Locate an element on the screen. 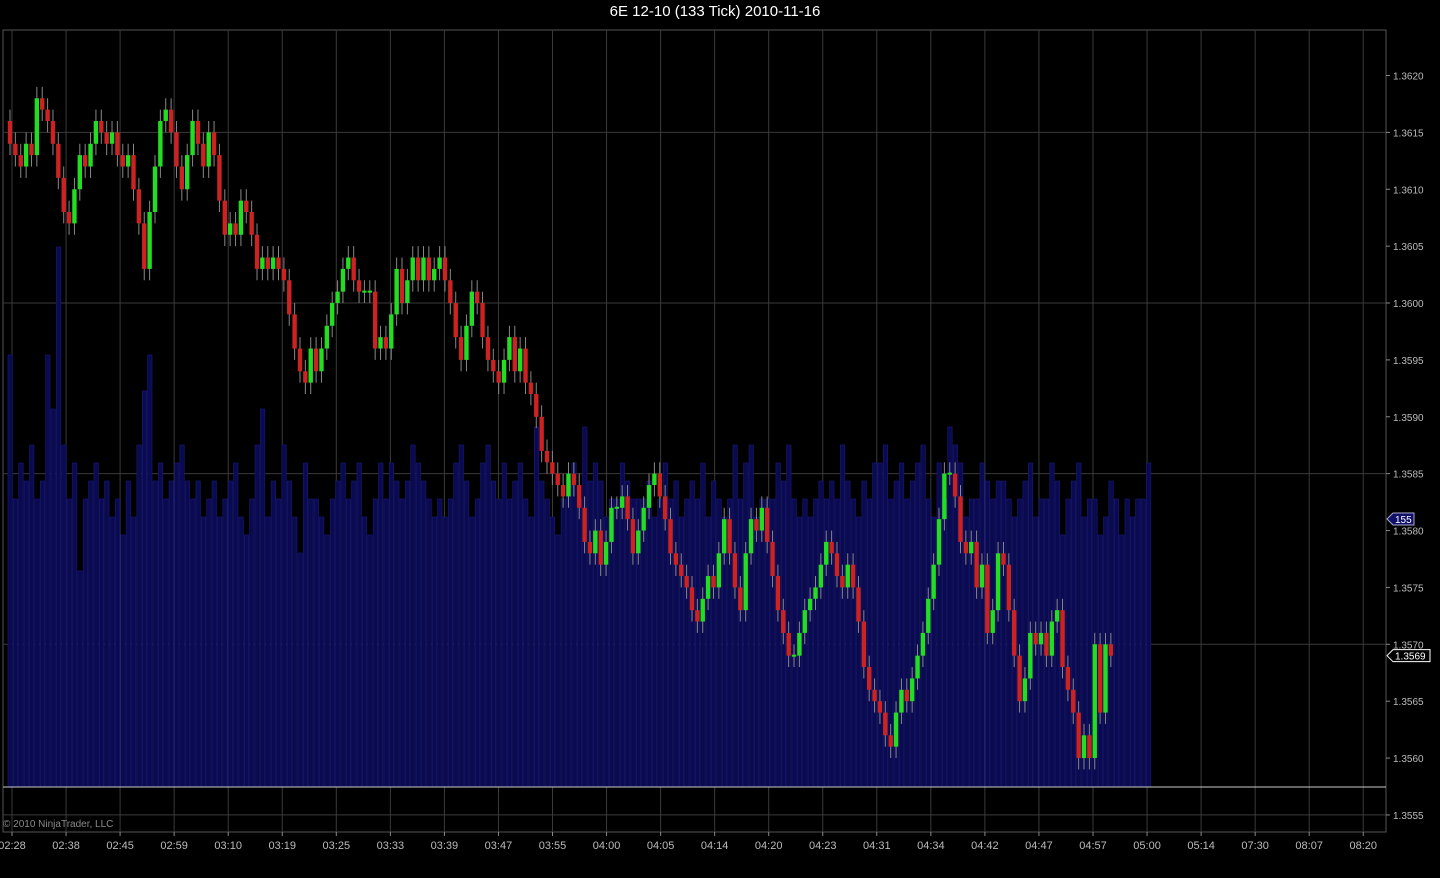 This screenshot has height=878, width=1440. last-price-label: 1.3569 is located at coordinates (1410, 657).